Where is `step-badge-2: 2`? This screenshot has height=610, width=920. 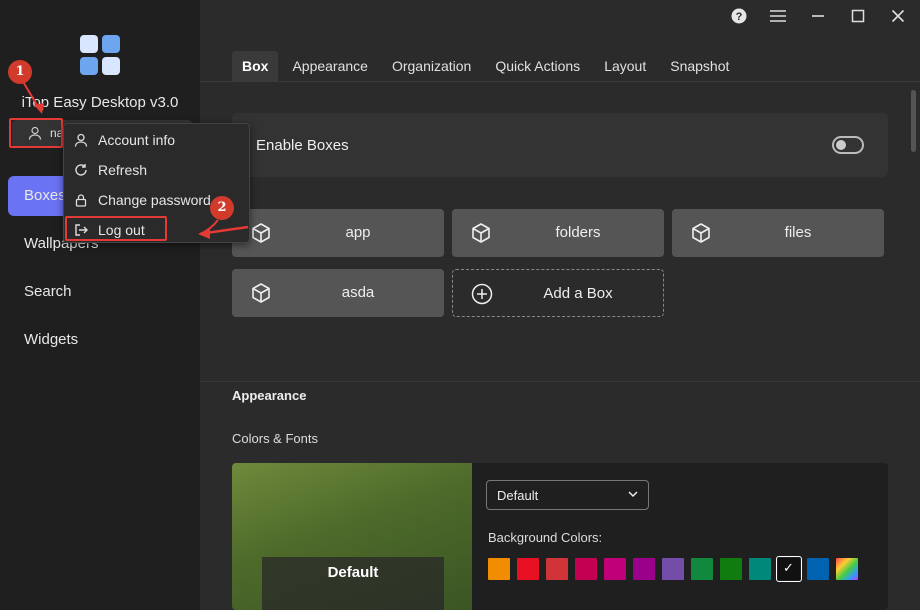
step-badge-2: 2 is located at coordinates (222, 208).